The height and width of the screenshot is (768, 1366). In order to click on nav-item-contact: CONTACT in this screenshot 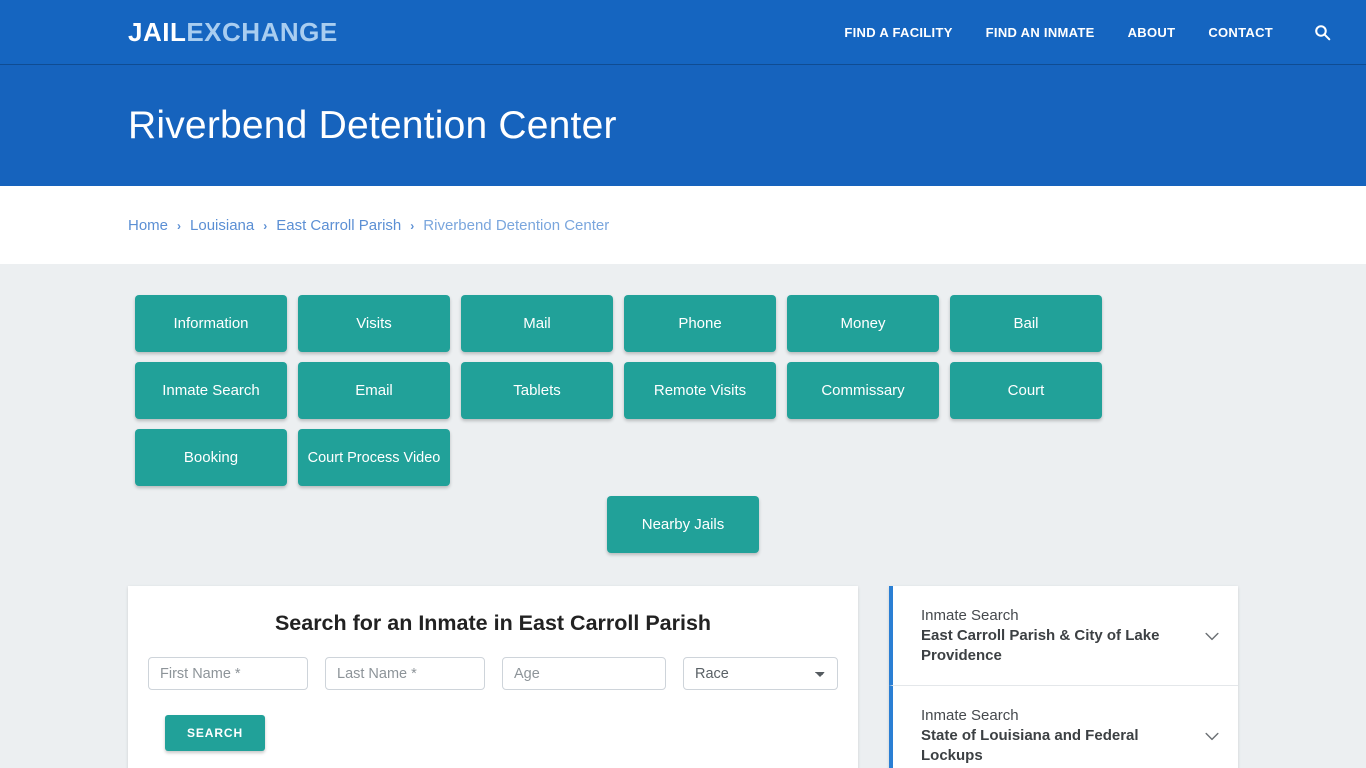, I will do `click(1240, 32)`.